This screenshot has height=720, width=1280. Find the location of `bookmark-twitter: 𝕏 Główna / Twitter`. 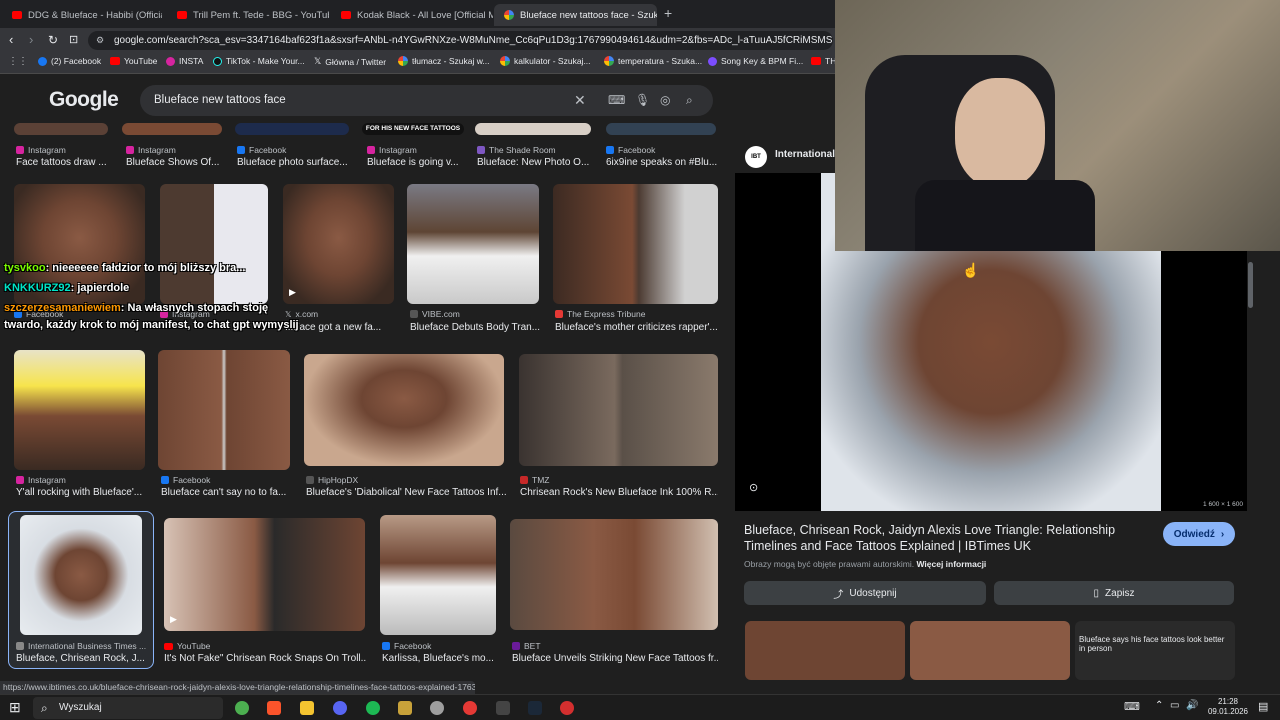

bookmark-twitter: 𝕏 Główna / Twitter is located at coordinates (350, 61).